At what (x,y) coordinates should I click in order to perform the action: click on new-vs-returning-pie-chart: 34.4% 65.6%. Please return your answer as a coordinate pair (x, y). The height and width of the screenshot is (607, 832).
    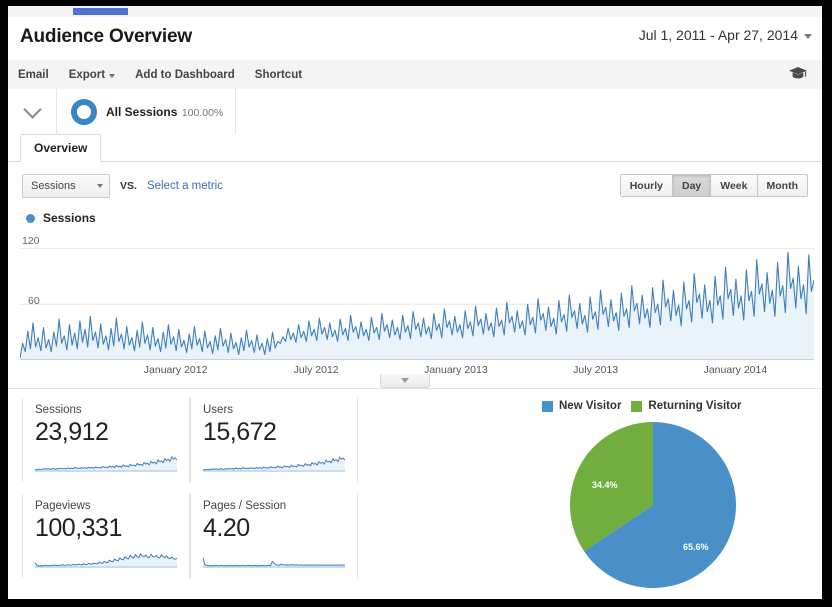
    Looking at the image, I should click on (653, 507).